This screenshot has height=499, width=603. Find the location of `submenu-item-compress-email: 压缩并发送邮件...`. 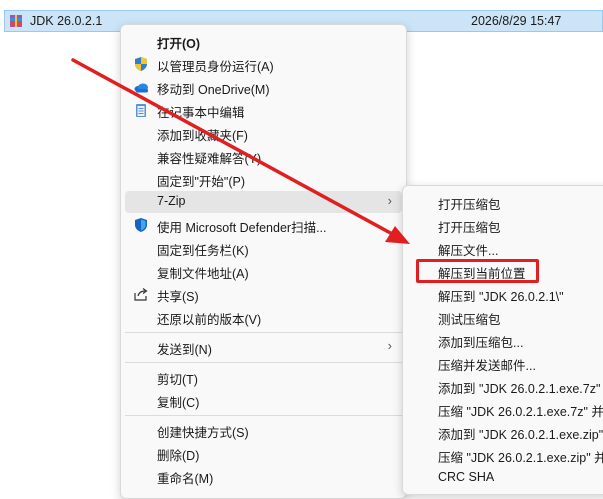

submenu-item-compress-email: 压缩并发送邮件... is located at coordinates (505, 363).